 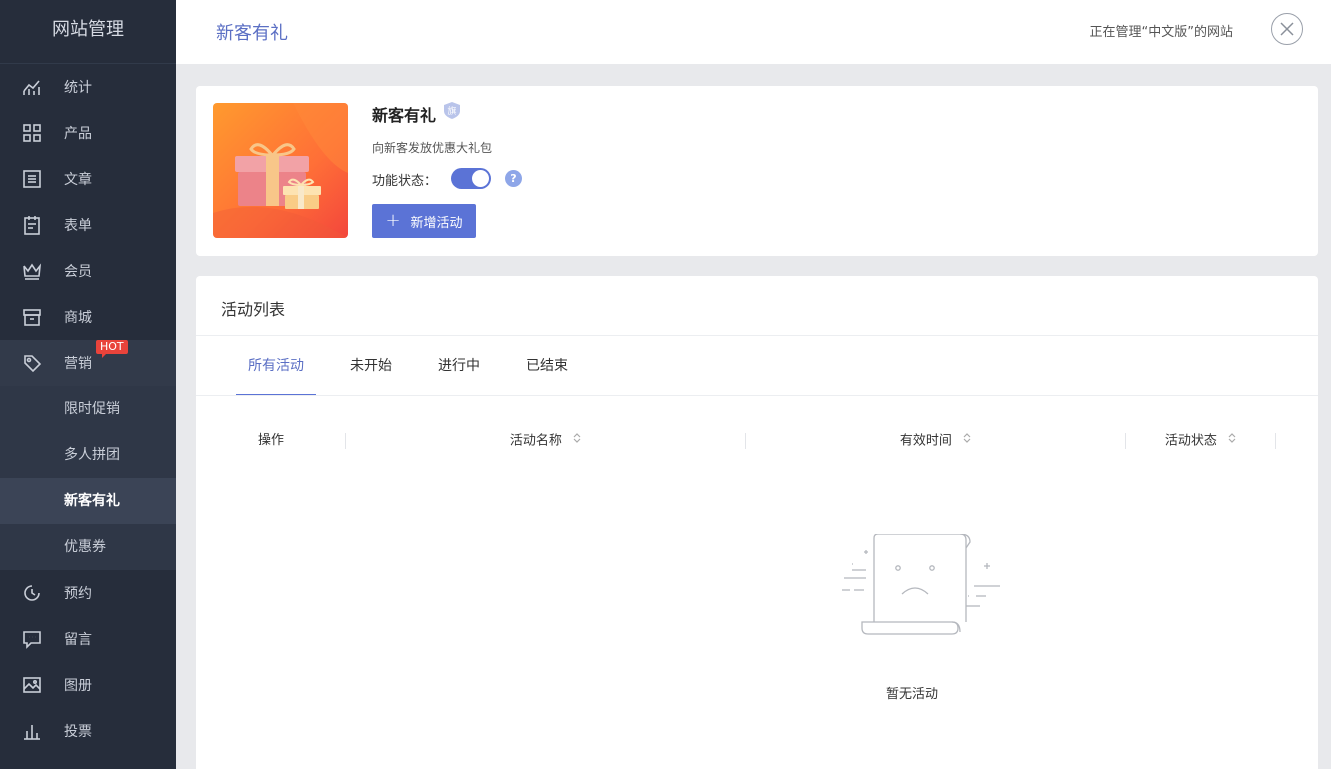 What do you see at coordinates (432, 148) in the screenshot?
I see `feature-description: 向新客发放优惠大礼包` at bounding box center [432, 148].